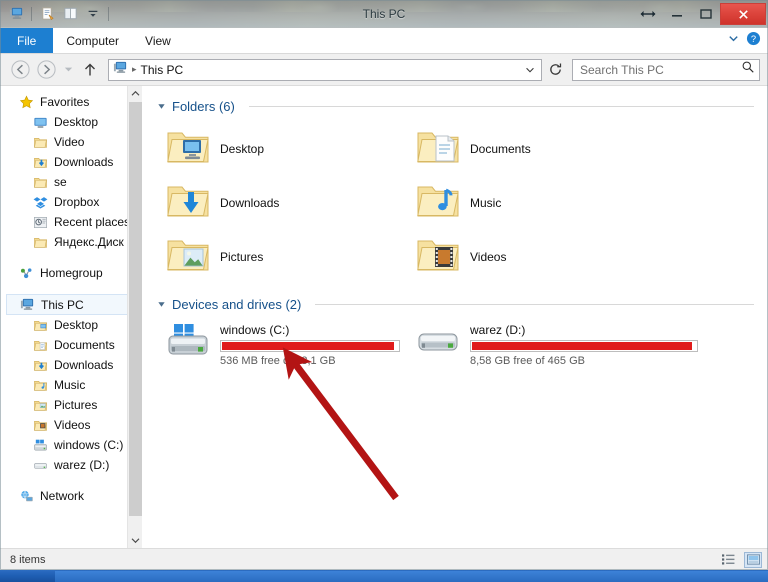 The image size is (768, 582). I want to click on window-controls, so click(701, 14).